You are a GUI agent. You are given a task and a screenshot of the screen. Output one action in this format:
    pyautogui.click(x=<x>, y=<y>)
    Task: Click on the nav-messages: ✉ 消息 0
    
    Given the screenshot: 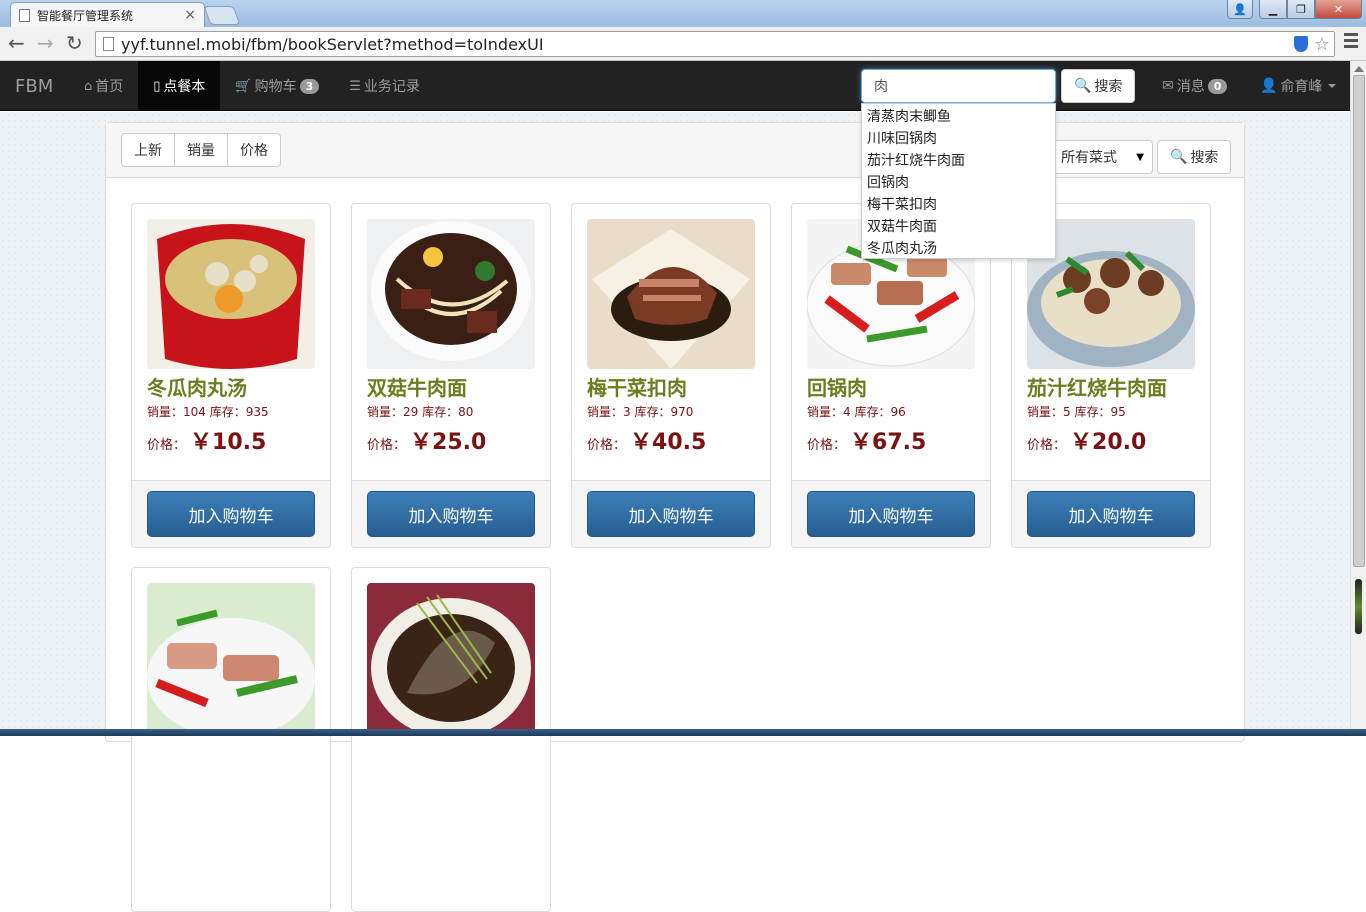 What is the action you would take?
    pyautogui.click(x=1195, y=86)
    